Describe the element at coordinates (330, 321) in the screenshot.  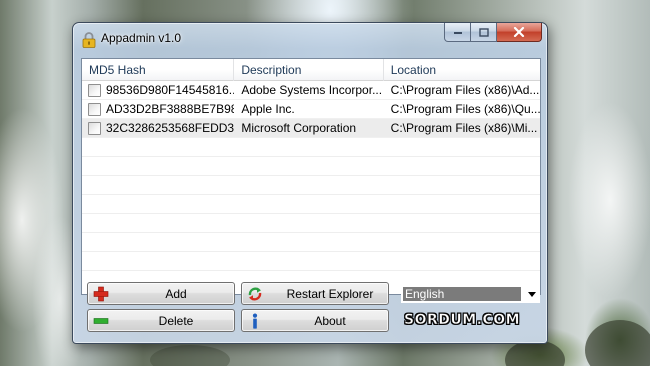
I see `about-label: About` at that location.